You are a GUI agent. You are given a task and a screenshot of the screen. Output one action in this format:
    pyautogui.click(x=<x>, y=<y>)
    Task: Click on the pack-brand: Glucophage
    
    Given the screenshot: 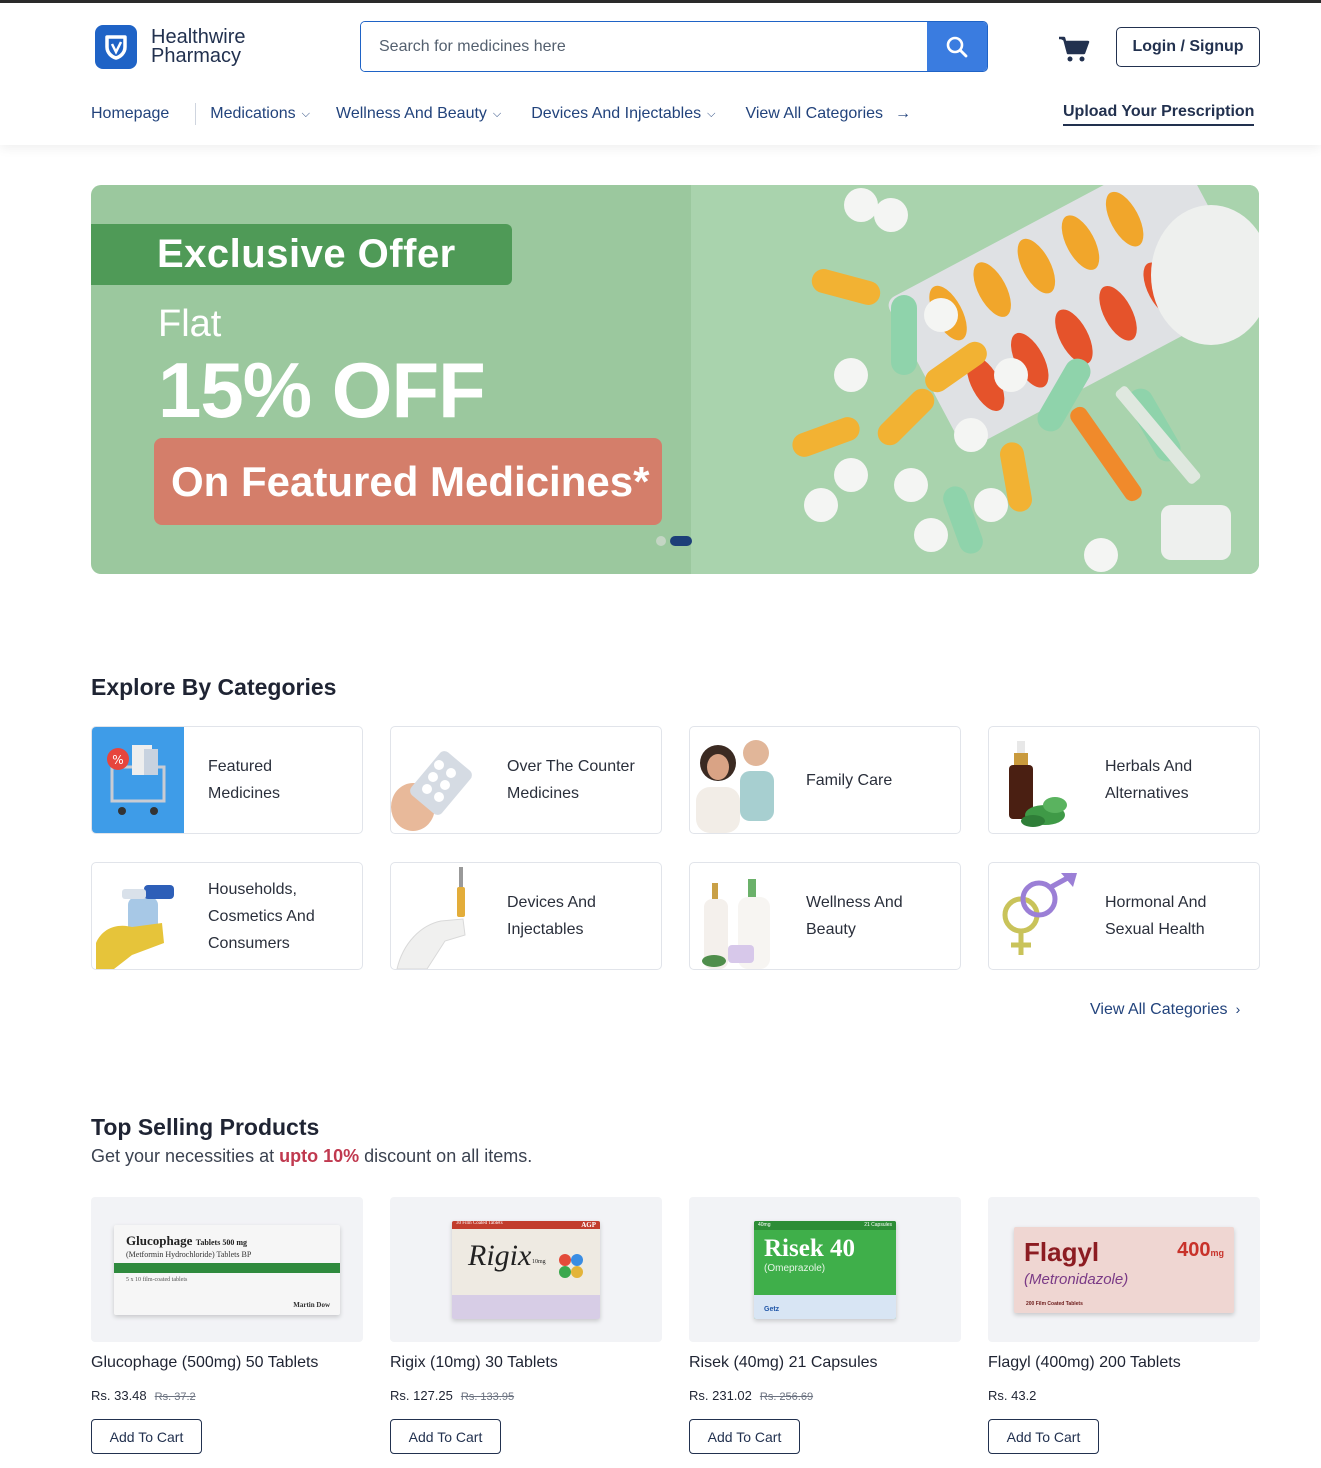 What is the action you would take?
    pyautogui.click(x=159, y=1240)
    